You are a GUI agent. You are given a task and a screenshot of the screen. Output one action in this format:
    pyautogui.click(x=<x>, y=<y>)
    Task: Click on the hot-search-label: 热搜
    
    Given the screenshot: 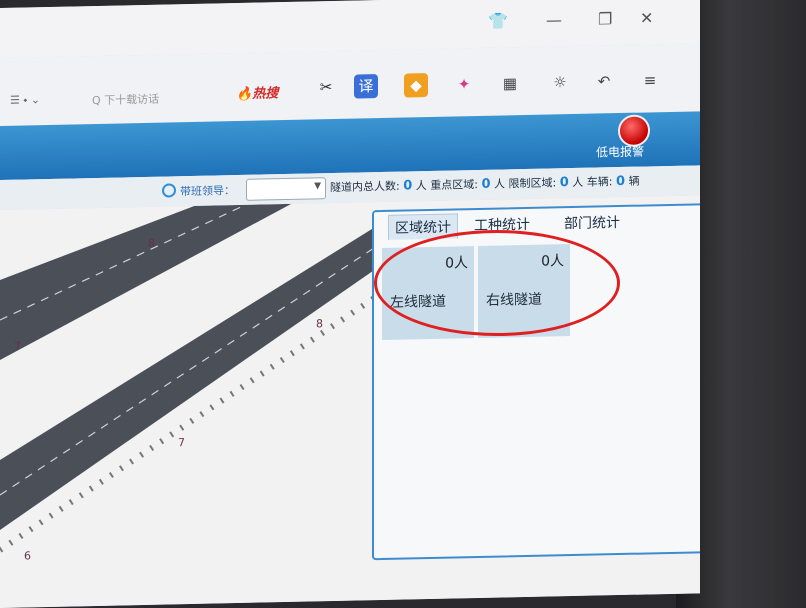 What is the action you would take?
    pyautogui.click(x=265, y=94)
    